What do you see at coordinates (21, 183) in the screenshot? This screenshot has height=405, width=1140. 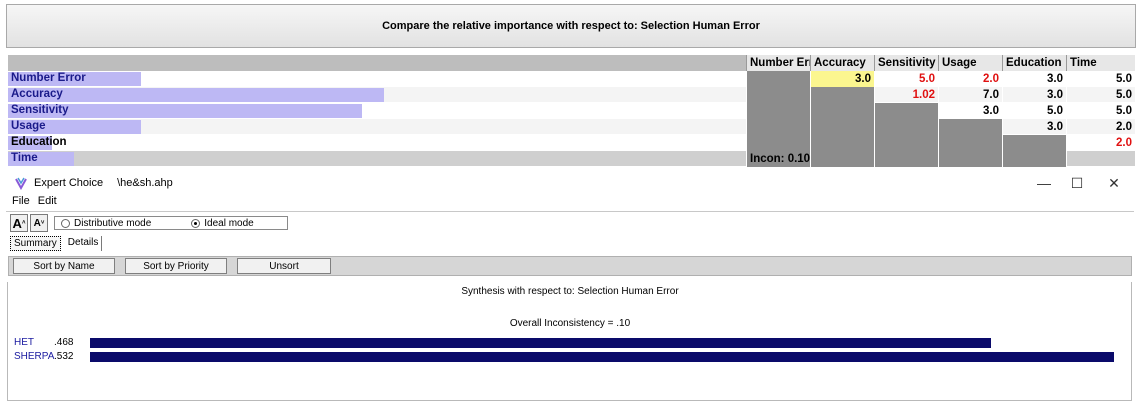 I see `expert-choice-logo-icon` at bounding box center [21, 183].